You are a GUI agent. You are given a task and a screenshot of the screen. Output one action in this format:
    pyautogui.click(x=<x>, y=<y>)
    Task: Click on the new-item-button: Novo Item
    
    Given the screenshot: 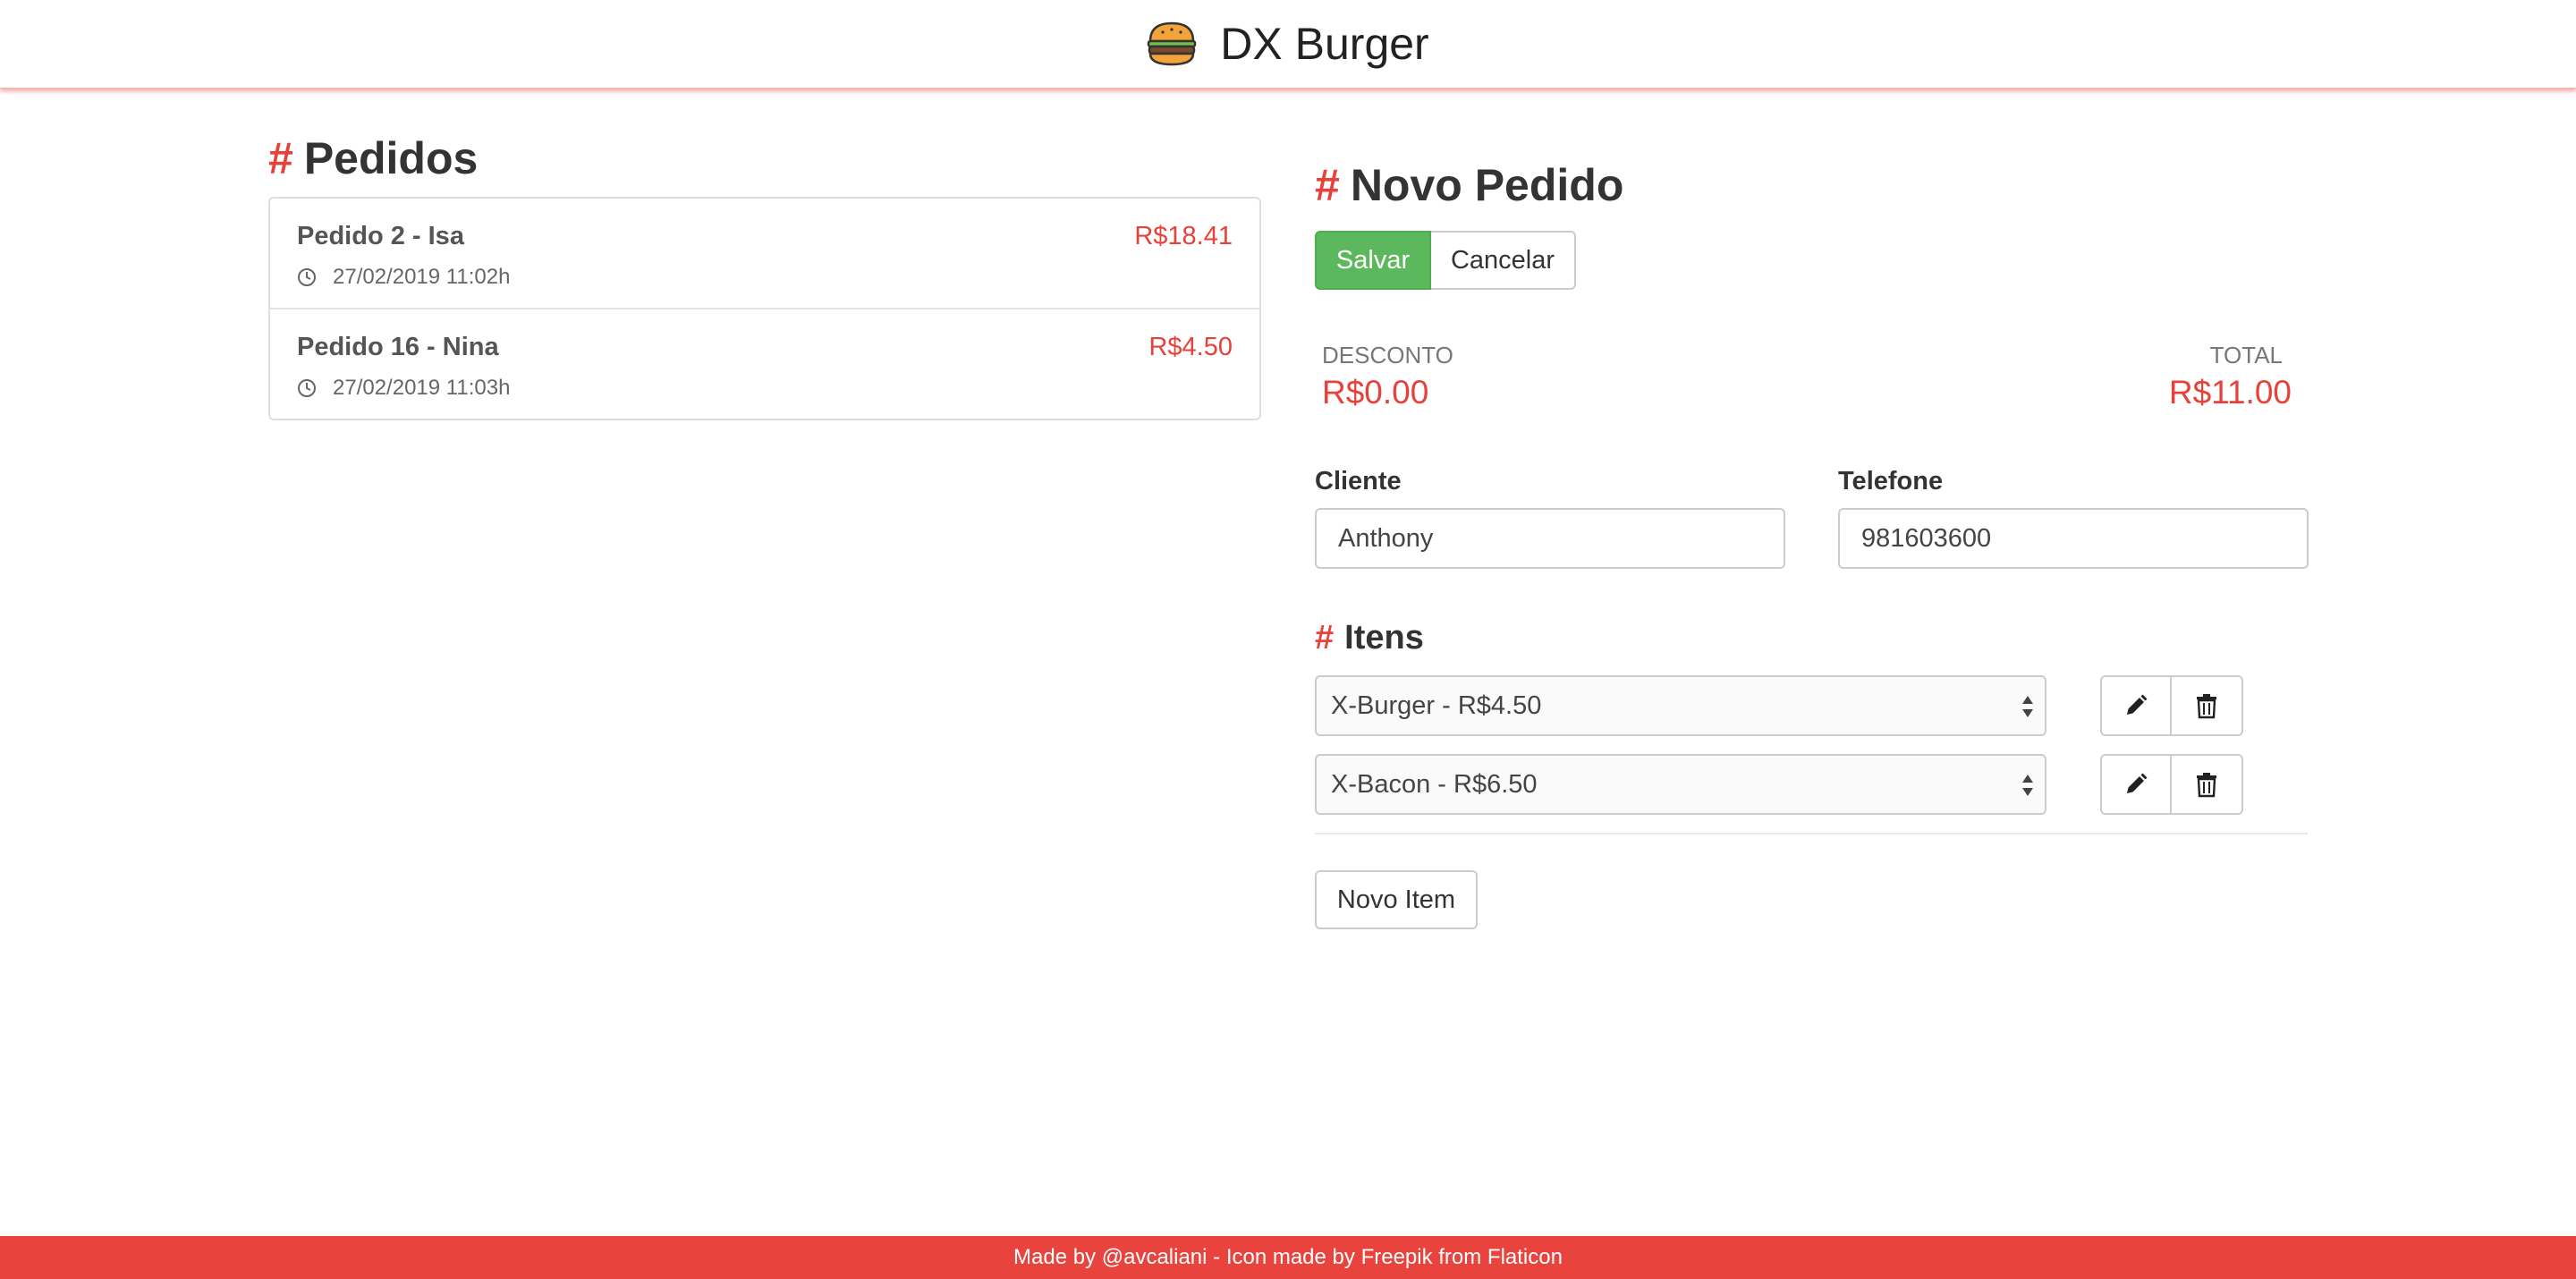 What is the action you would take?
    pyautogui.click(x=1396, y=900)
    